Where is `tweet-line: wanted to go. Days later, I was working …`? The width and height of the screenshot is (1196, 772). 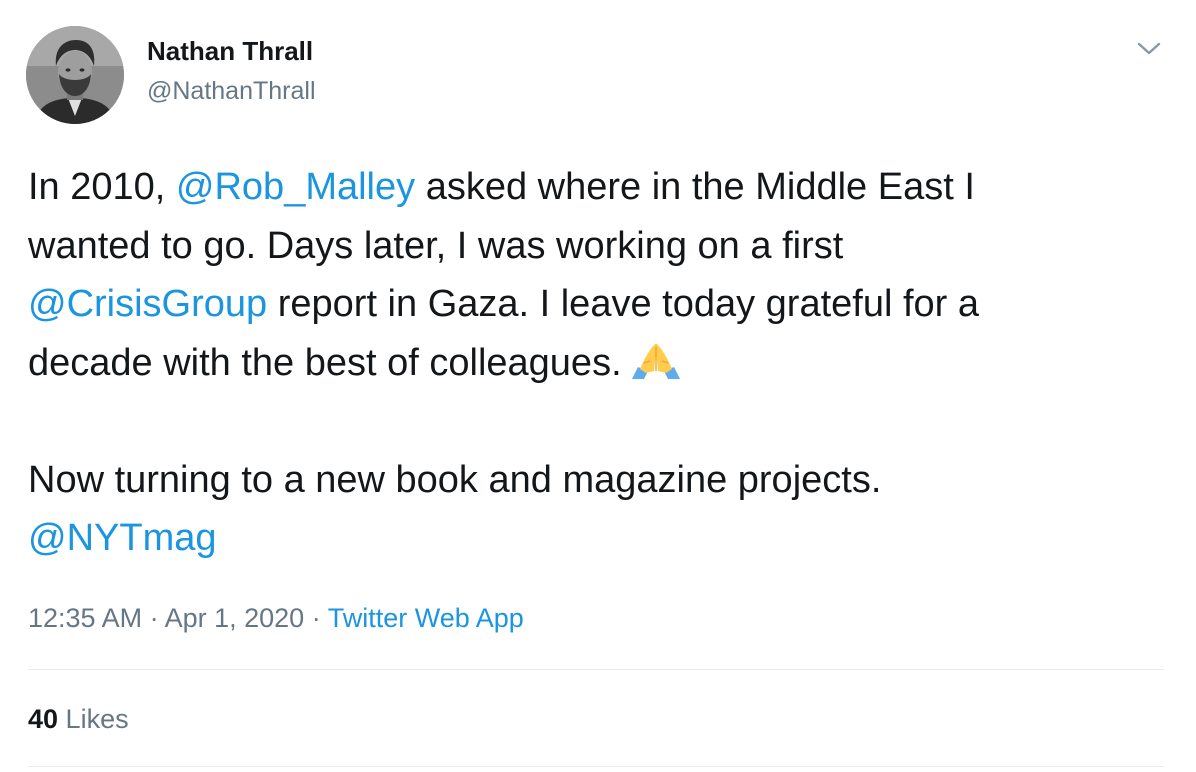
tweet-line: wanted to go. Days later, I was working … is located at coordinates (436, 245).